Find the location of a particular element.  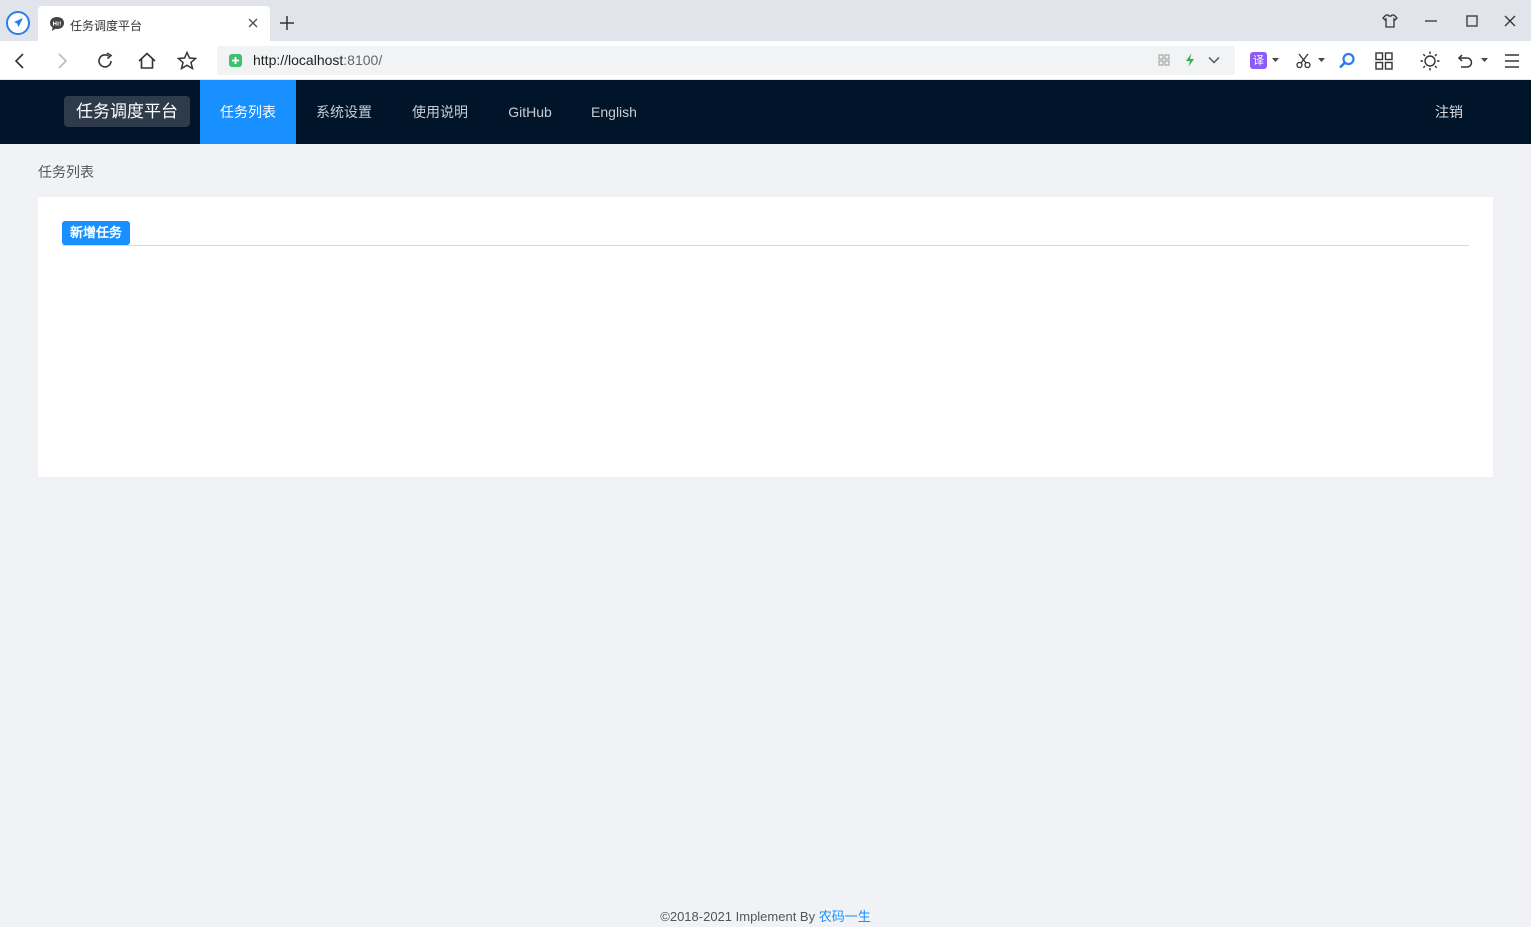

close-window-icon is located at coordinates (1510, 21).